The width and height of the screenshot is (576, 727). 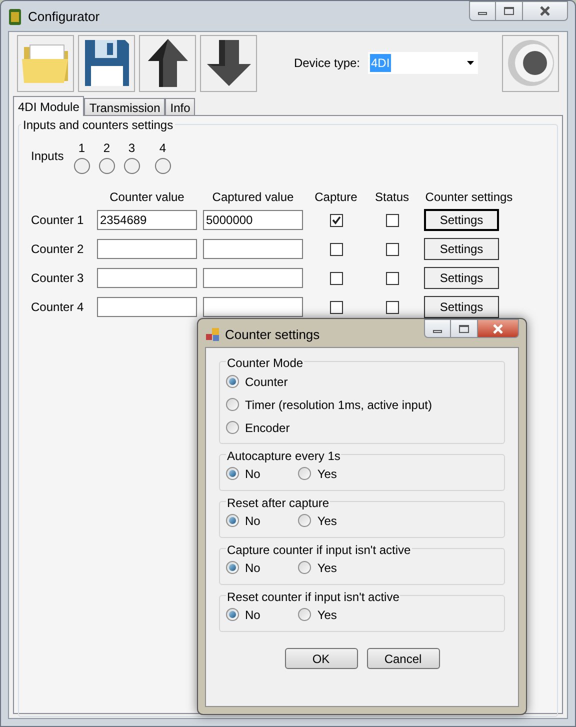 What do you see at coordinates (327, 63) in the screenshot?
I see `device-type-label: Device type:` at bounding box center [327, 63].